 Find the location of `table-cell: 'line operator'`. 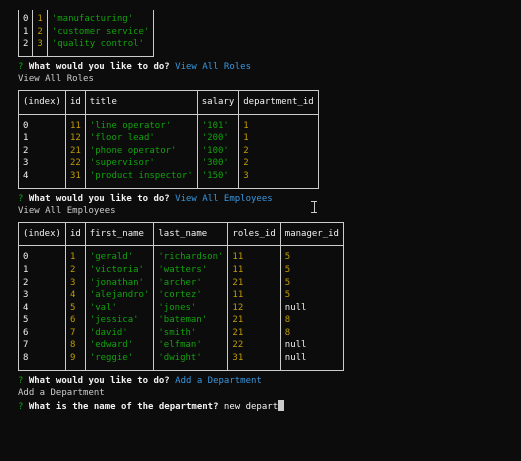

table-cell: 'line operator' is located at coordinates (141, 123).